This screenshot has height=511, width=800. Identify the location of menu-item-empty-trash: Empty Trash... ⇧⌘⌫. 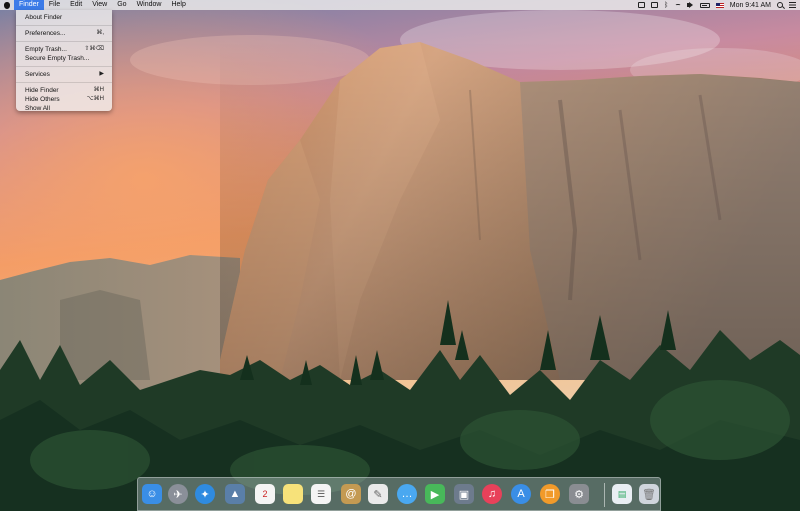
(64, 49).